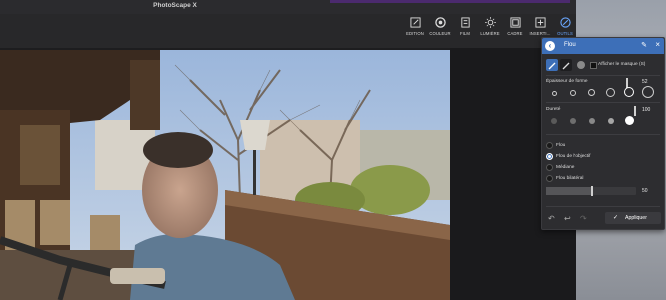 The image size is (666, 300). Describe the element at coordinates (549, 156) in the screenshot. I see `option-lens-blur-radio` at that location.